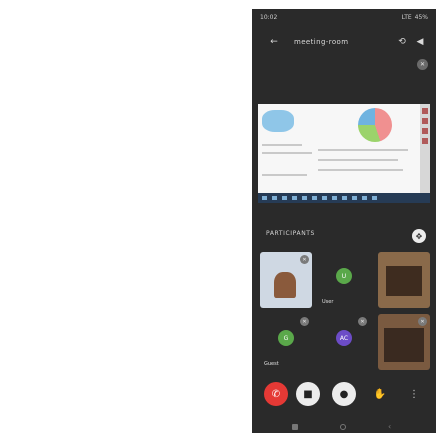 This screenshot has width=436, height=433. What do you see at coordinates (276, 394) in the screenshot?
I see `end-call-button: ✆` at bounding box center [276, 394].